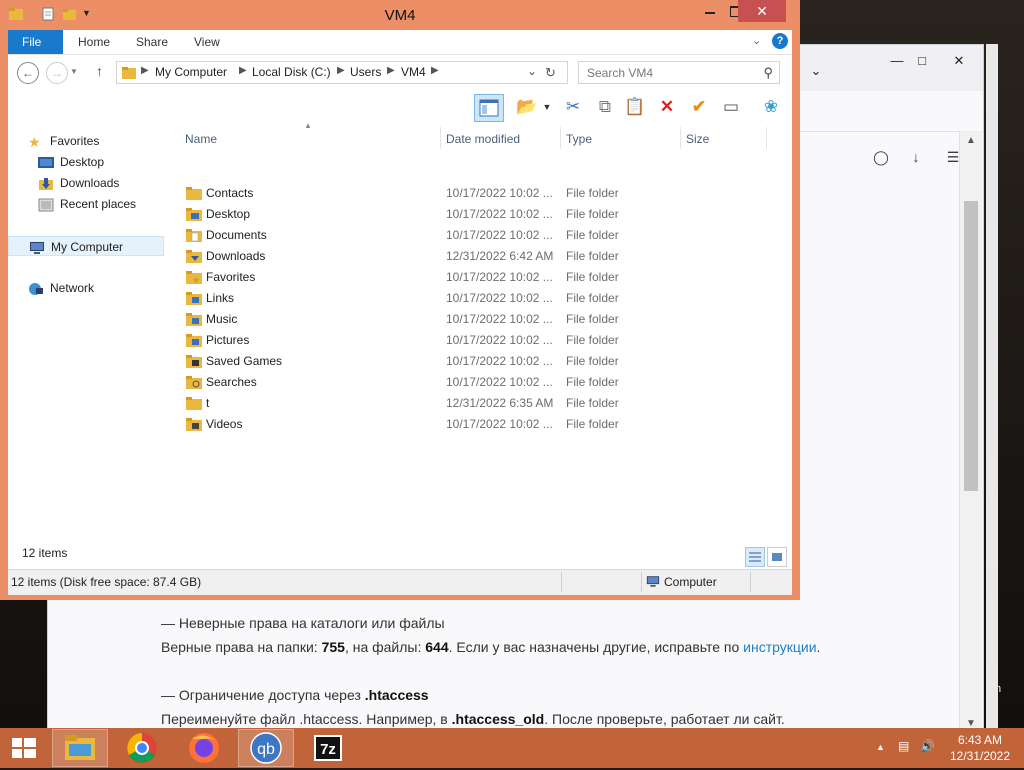 This screenshot has width=1024, height=770. Describe the element at coordinates (756, 40) in the screenshot. I see `expand-ribbon-chevron-icon: ⌄` at that location.